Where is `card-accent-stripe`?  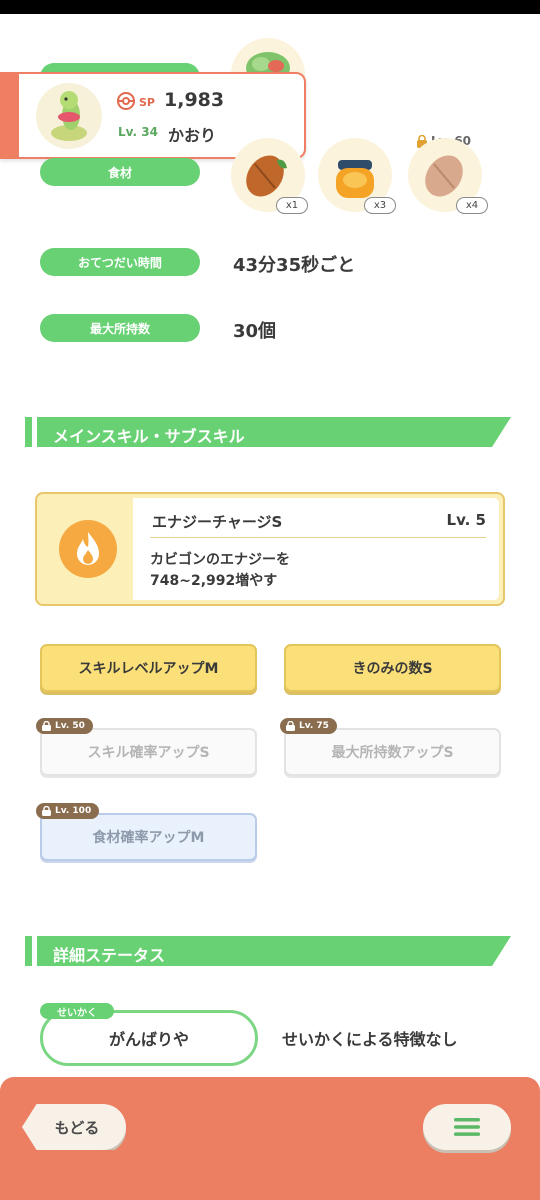
card-accent-stripe is located at coordinates (10, 115).